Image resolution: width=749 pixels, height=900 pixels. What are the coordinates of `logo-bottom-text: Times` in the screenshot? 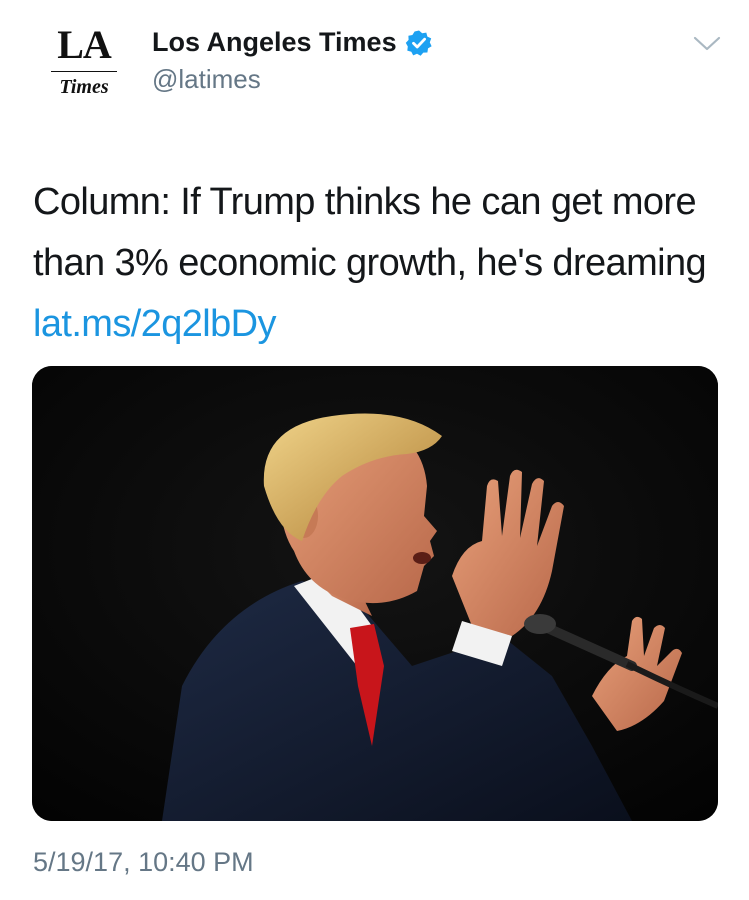 It's located at (84, 87).